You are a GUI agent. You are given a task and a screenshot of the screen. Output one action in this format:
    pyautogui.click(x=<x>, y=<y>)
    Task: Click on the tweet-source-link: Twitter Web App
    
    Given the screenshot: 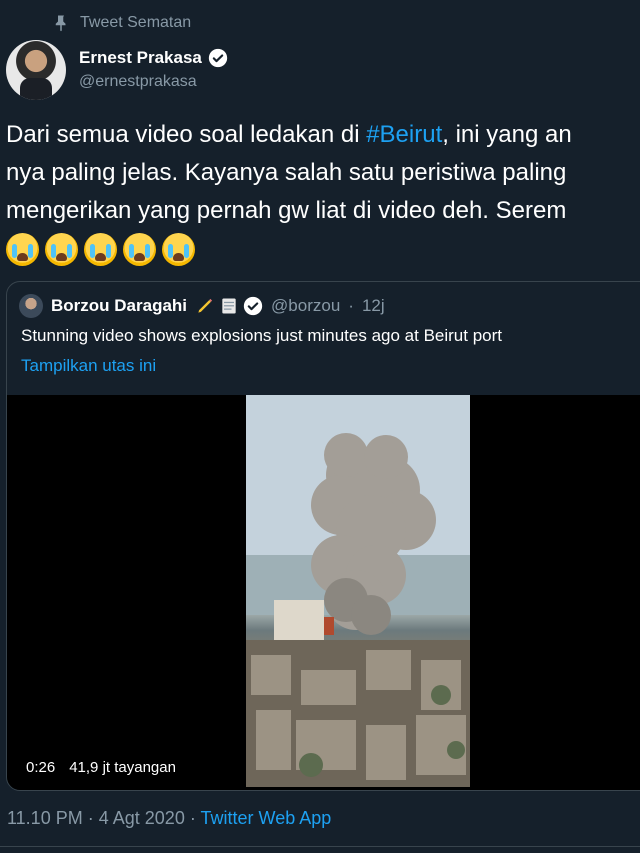 What is the action you would take?
    pyautogui.click(x=266, y=818)
    